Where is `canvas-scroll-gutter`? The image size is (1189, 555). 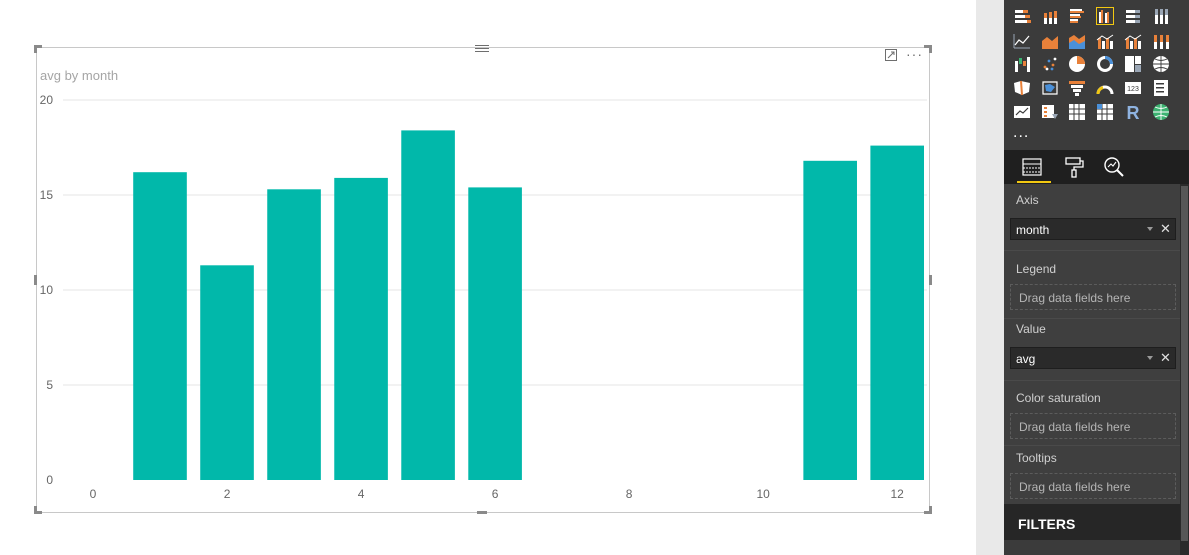
canvas-scroll-gutter is located at coordinates (990, 277).